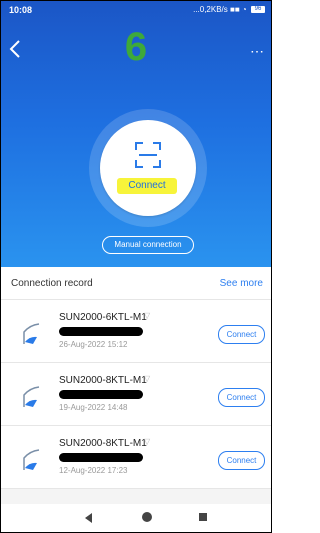 This screenshot has height=533, width=320. I want to click on wifi-status-icon: ◔, so click(244, 9).